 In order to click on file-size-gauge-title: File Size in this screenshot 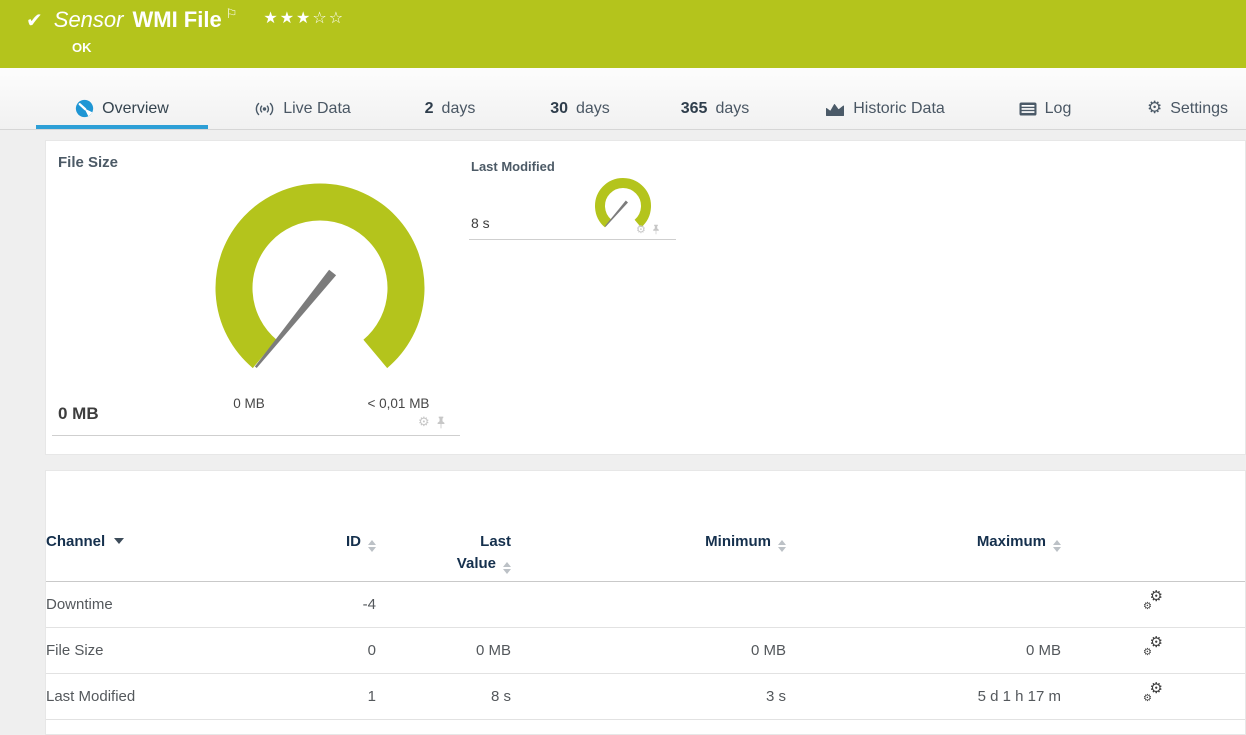, I will do `click(88, 162)`.